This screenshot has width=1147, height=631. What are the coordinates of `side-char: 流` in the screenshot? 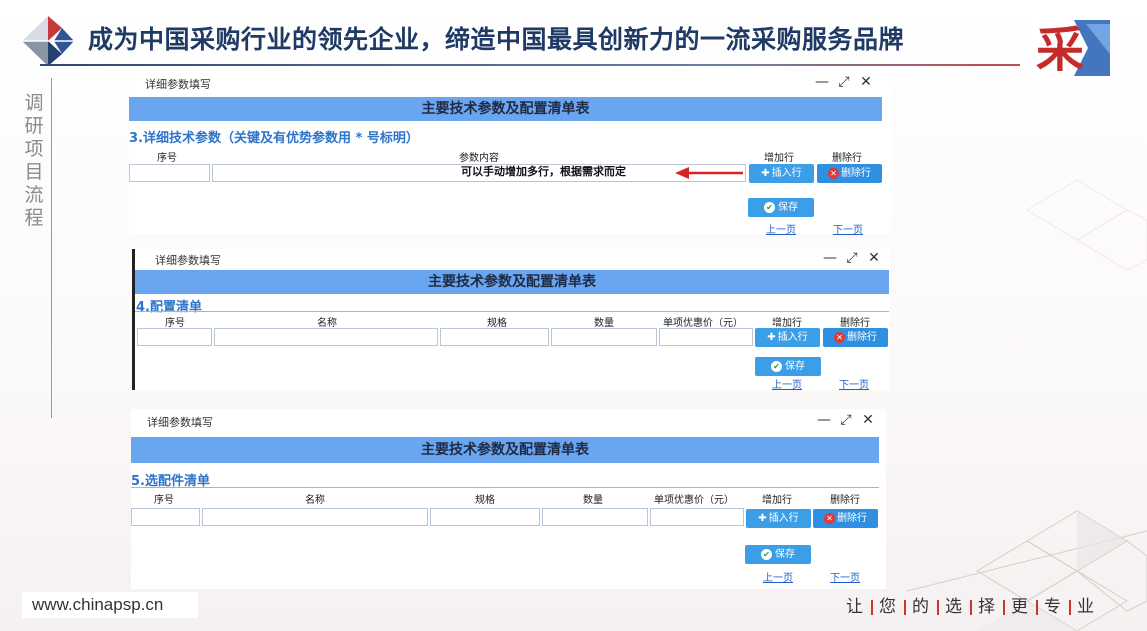 It's located at (34, 195).